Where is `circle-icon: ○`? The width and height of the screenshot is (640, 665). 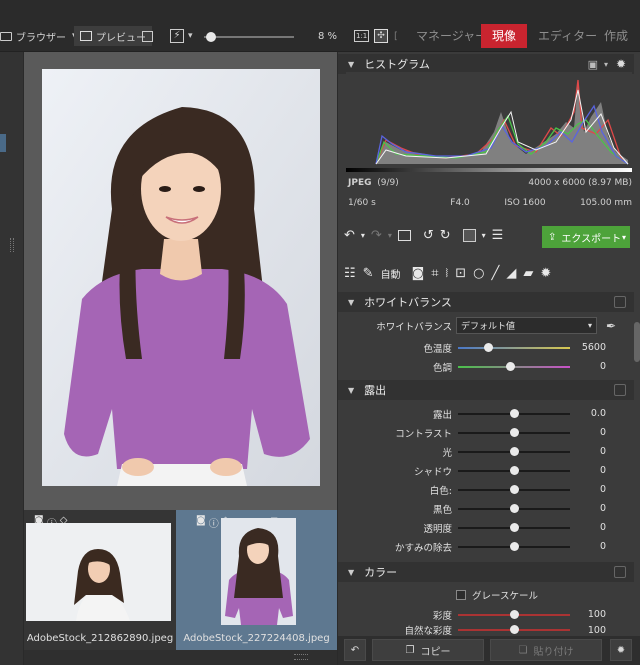 circle-icon: ○ is located at coordinates (478, 273).